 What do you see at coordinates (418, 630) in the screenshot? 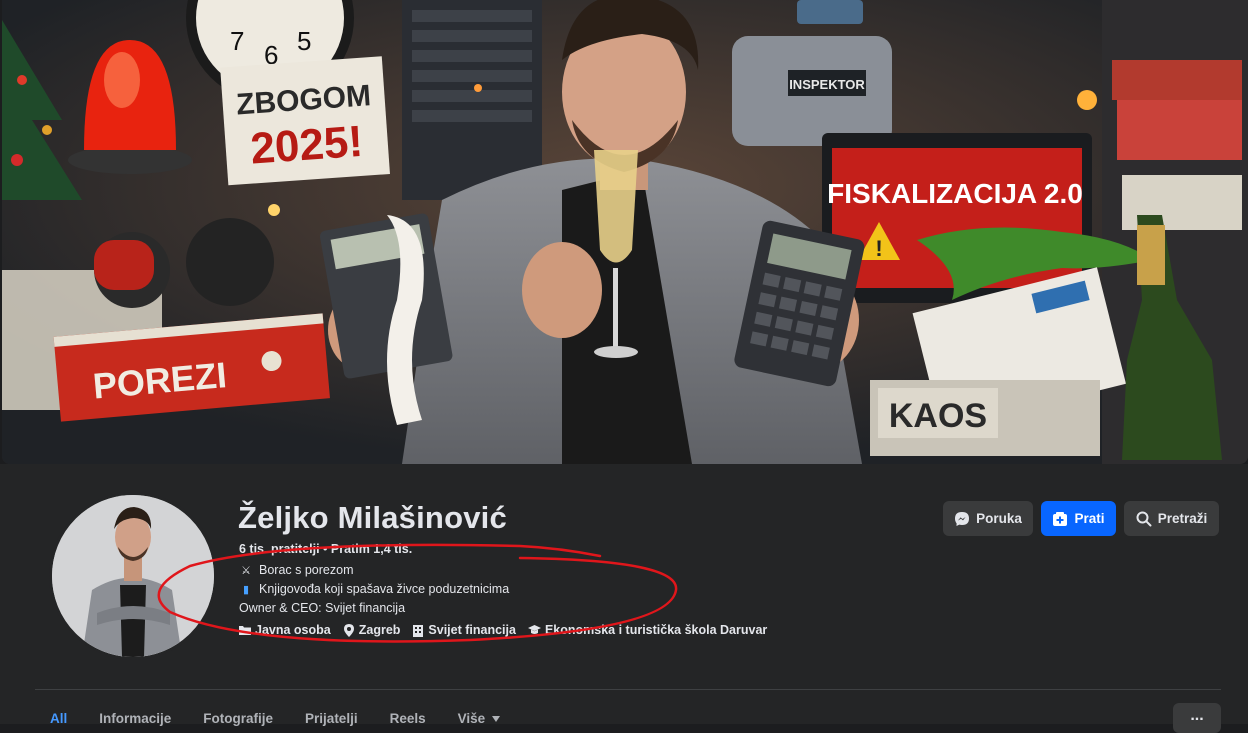
I see `building-icon` at bounding box center [418, 630].